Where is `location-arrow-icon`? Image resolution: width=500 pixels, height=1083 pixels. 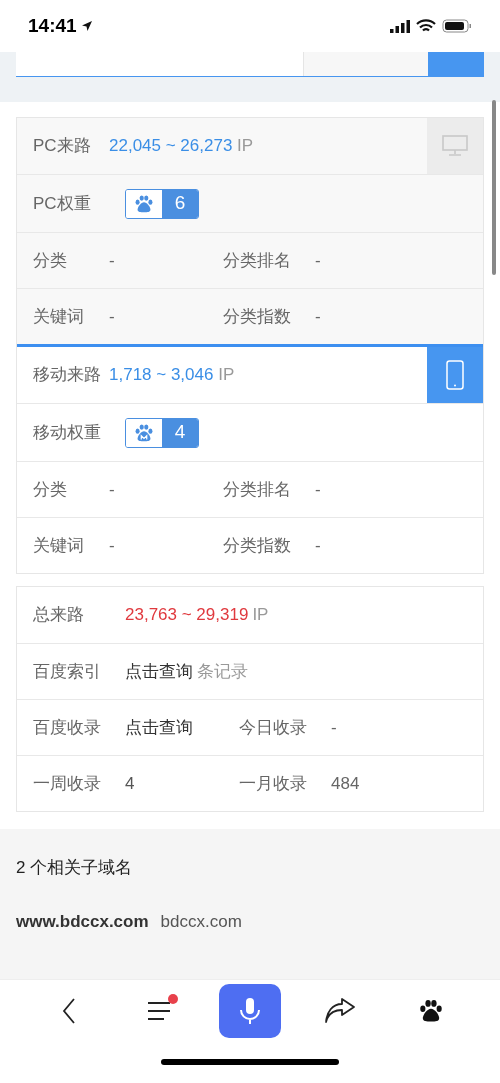
location-arrow-icon is located at coordinates (86, 26).